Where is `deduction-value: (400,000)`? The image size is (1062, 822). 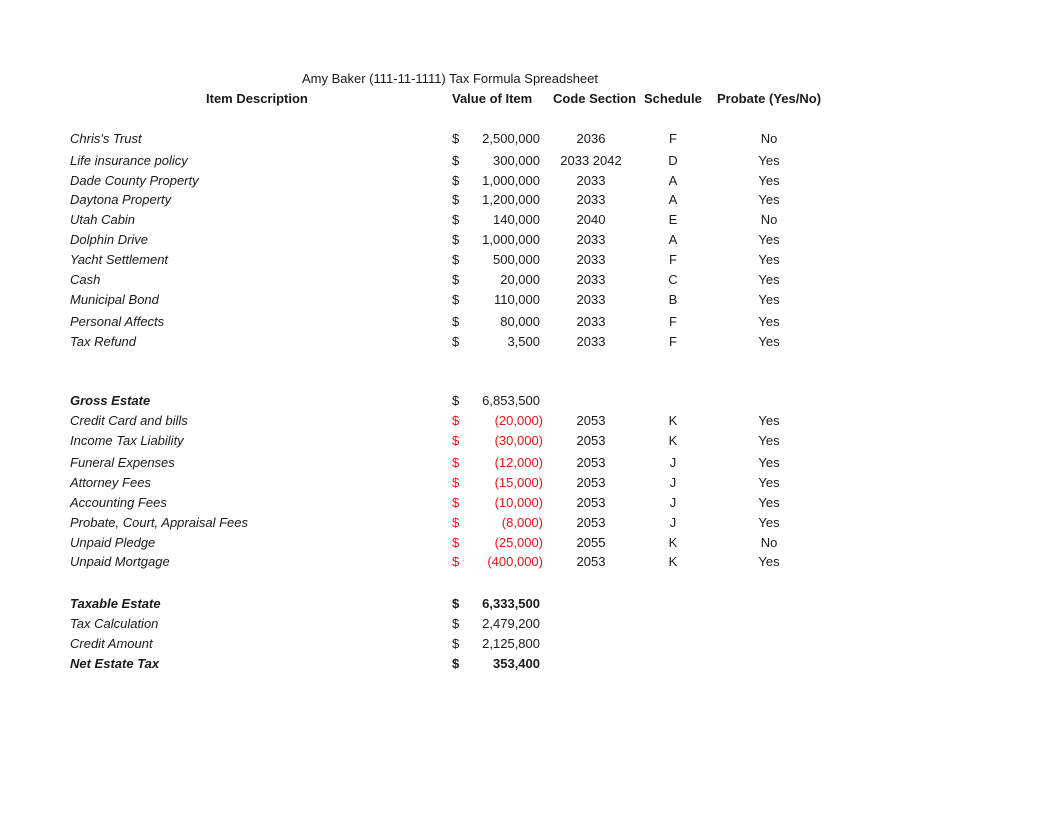
deduction-value: (400,000) is located at coordinates (515, 561).